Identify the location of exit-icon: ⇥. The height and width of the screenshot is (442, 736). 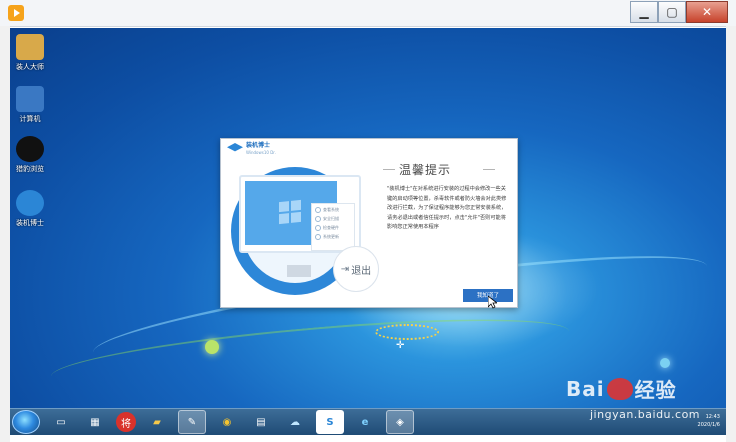
(345, 269).